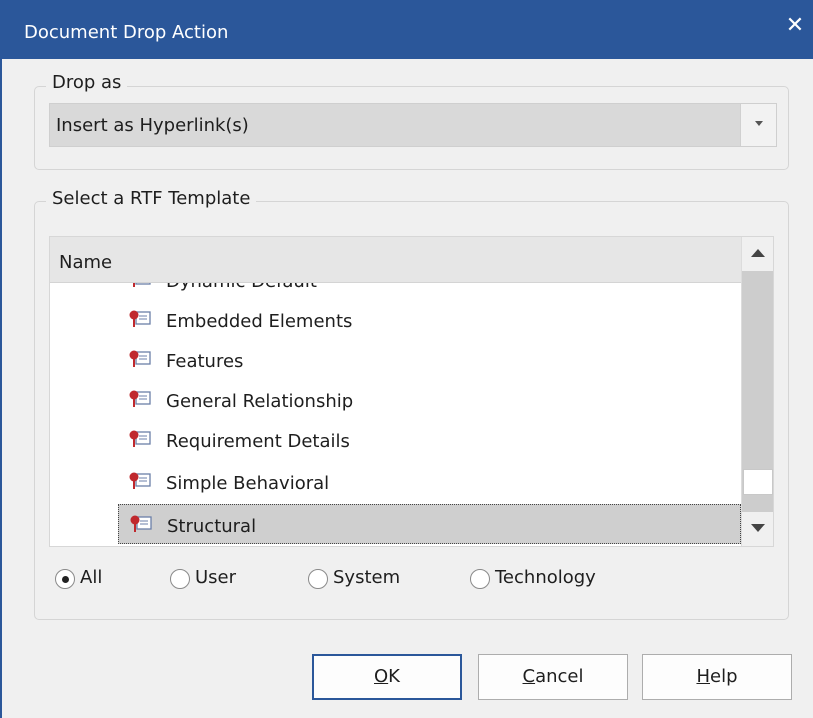  I want to click on list-item-label: Simple Behavioral, so click(248, 483).